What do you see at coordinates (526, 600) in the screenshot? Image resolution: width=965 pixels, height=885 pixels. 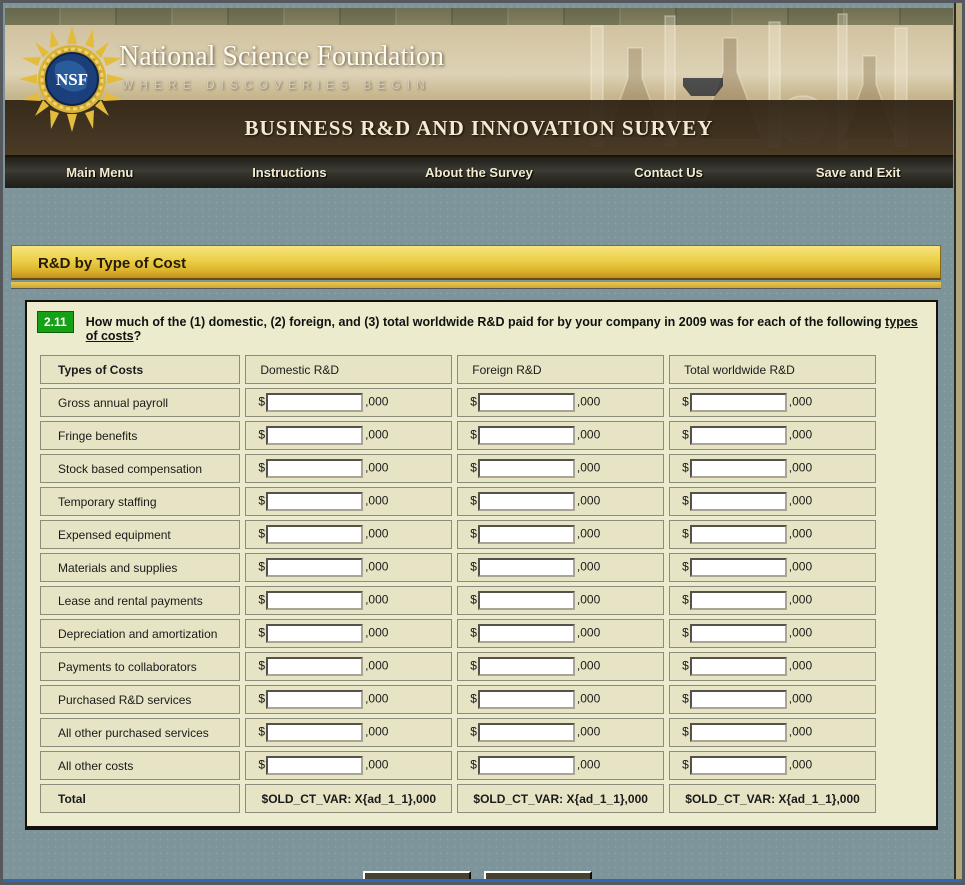 I see `foreign-amount-input-row7` at bounding box center [526, 600].